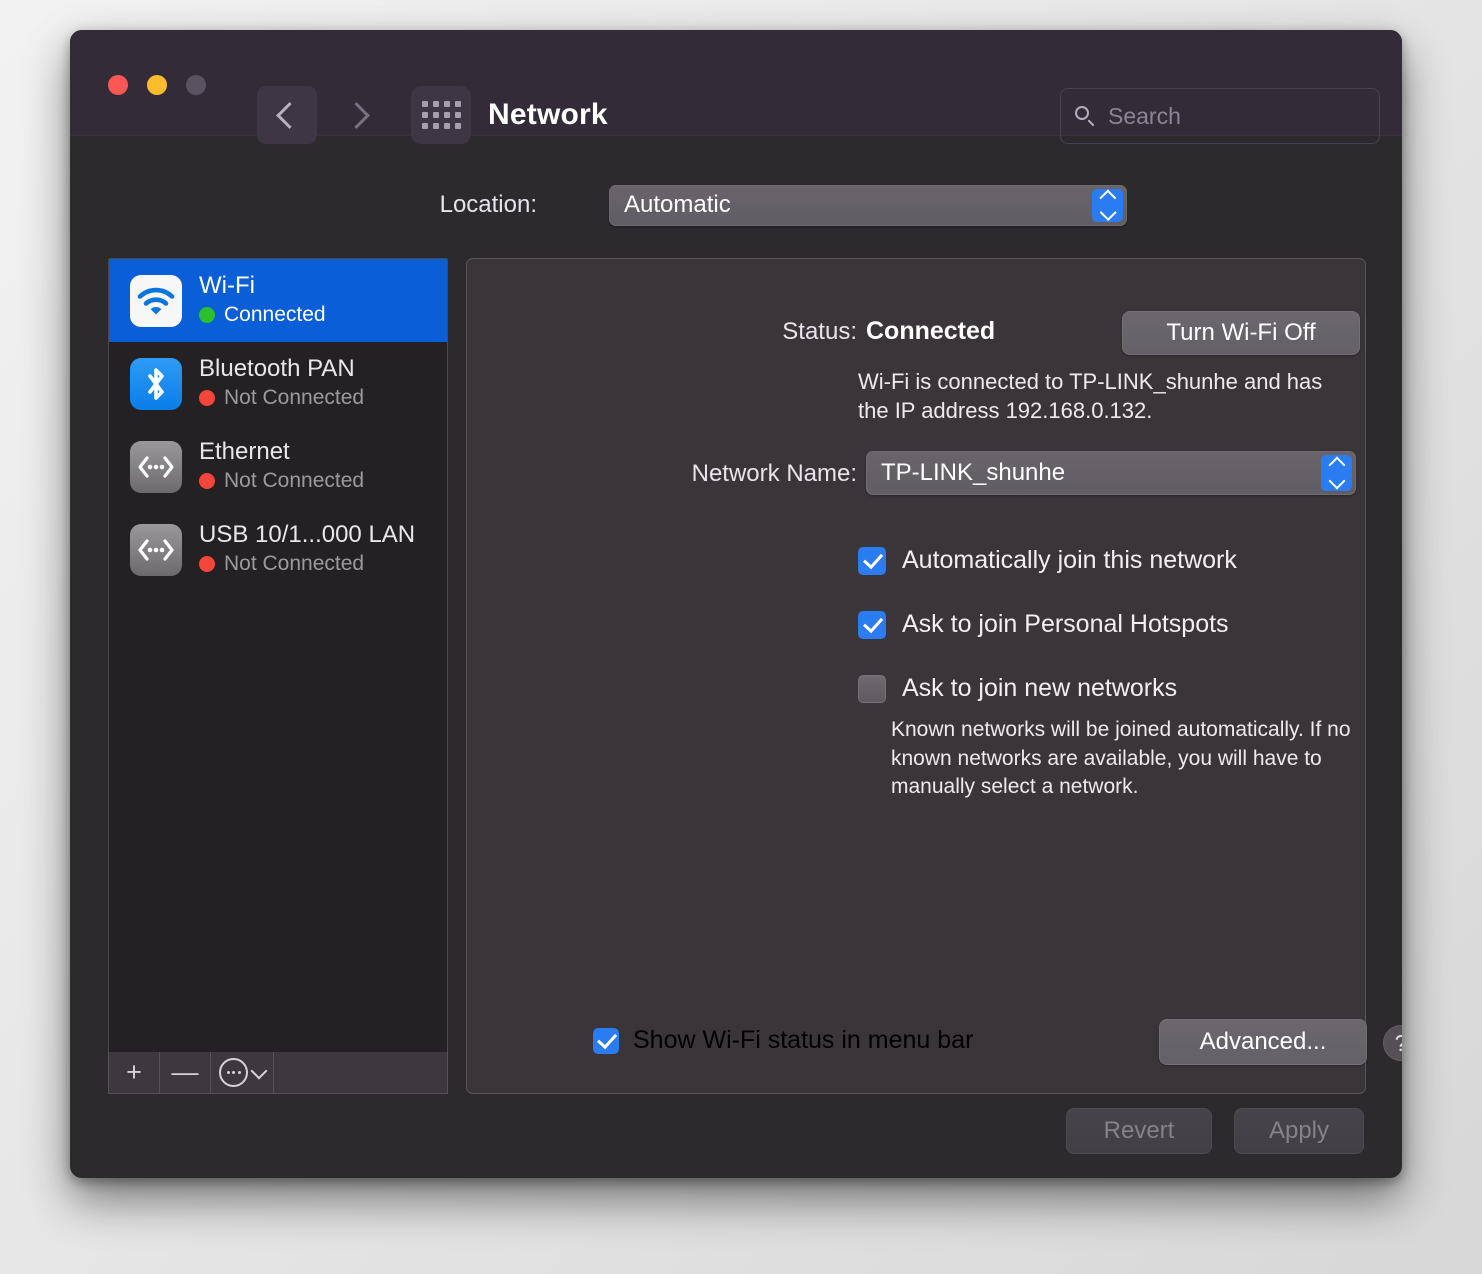  I want to click on location-row: Location: Automatic, so click(736, 205).